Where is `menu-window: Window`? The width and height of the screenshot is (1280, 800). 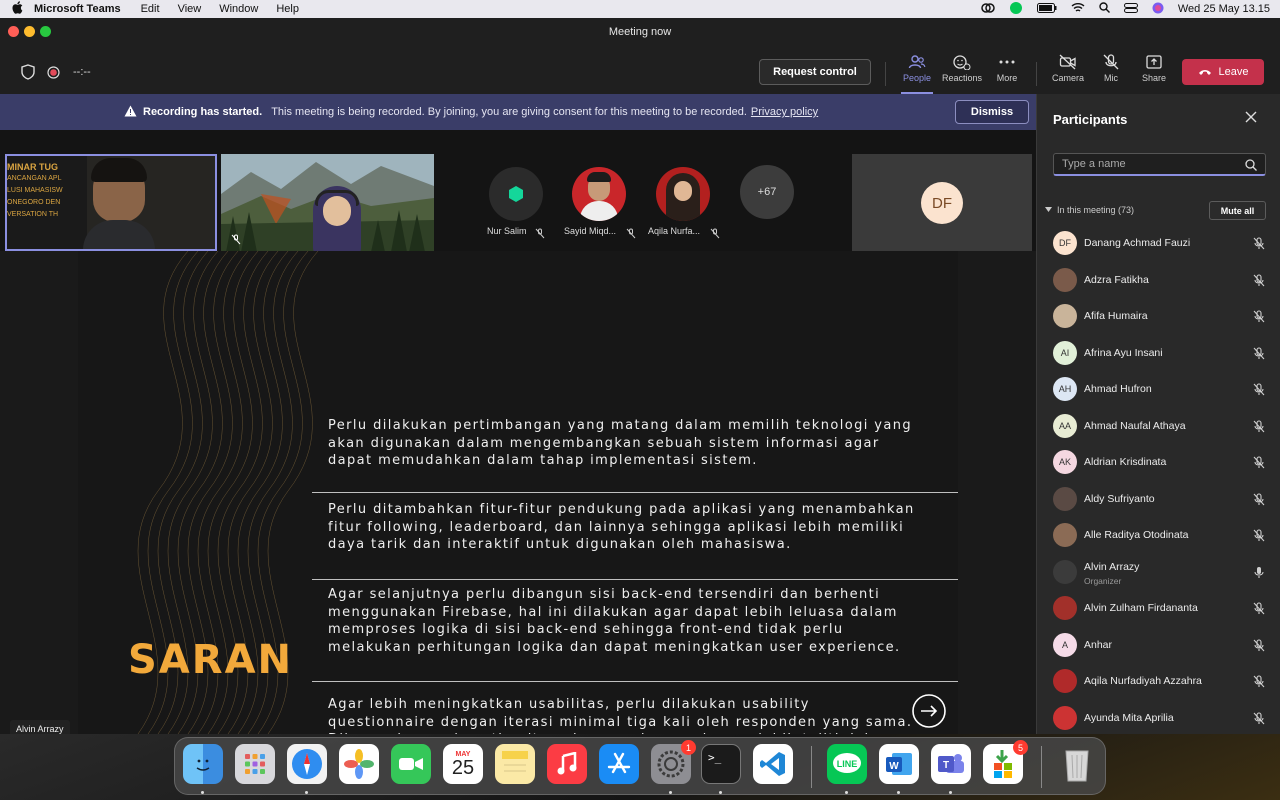
menu-window: Window is located at coordinates (238, 9).